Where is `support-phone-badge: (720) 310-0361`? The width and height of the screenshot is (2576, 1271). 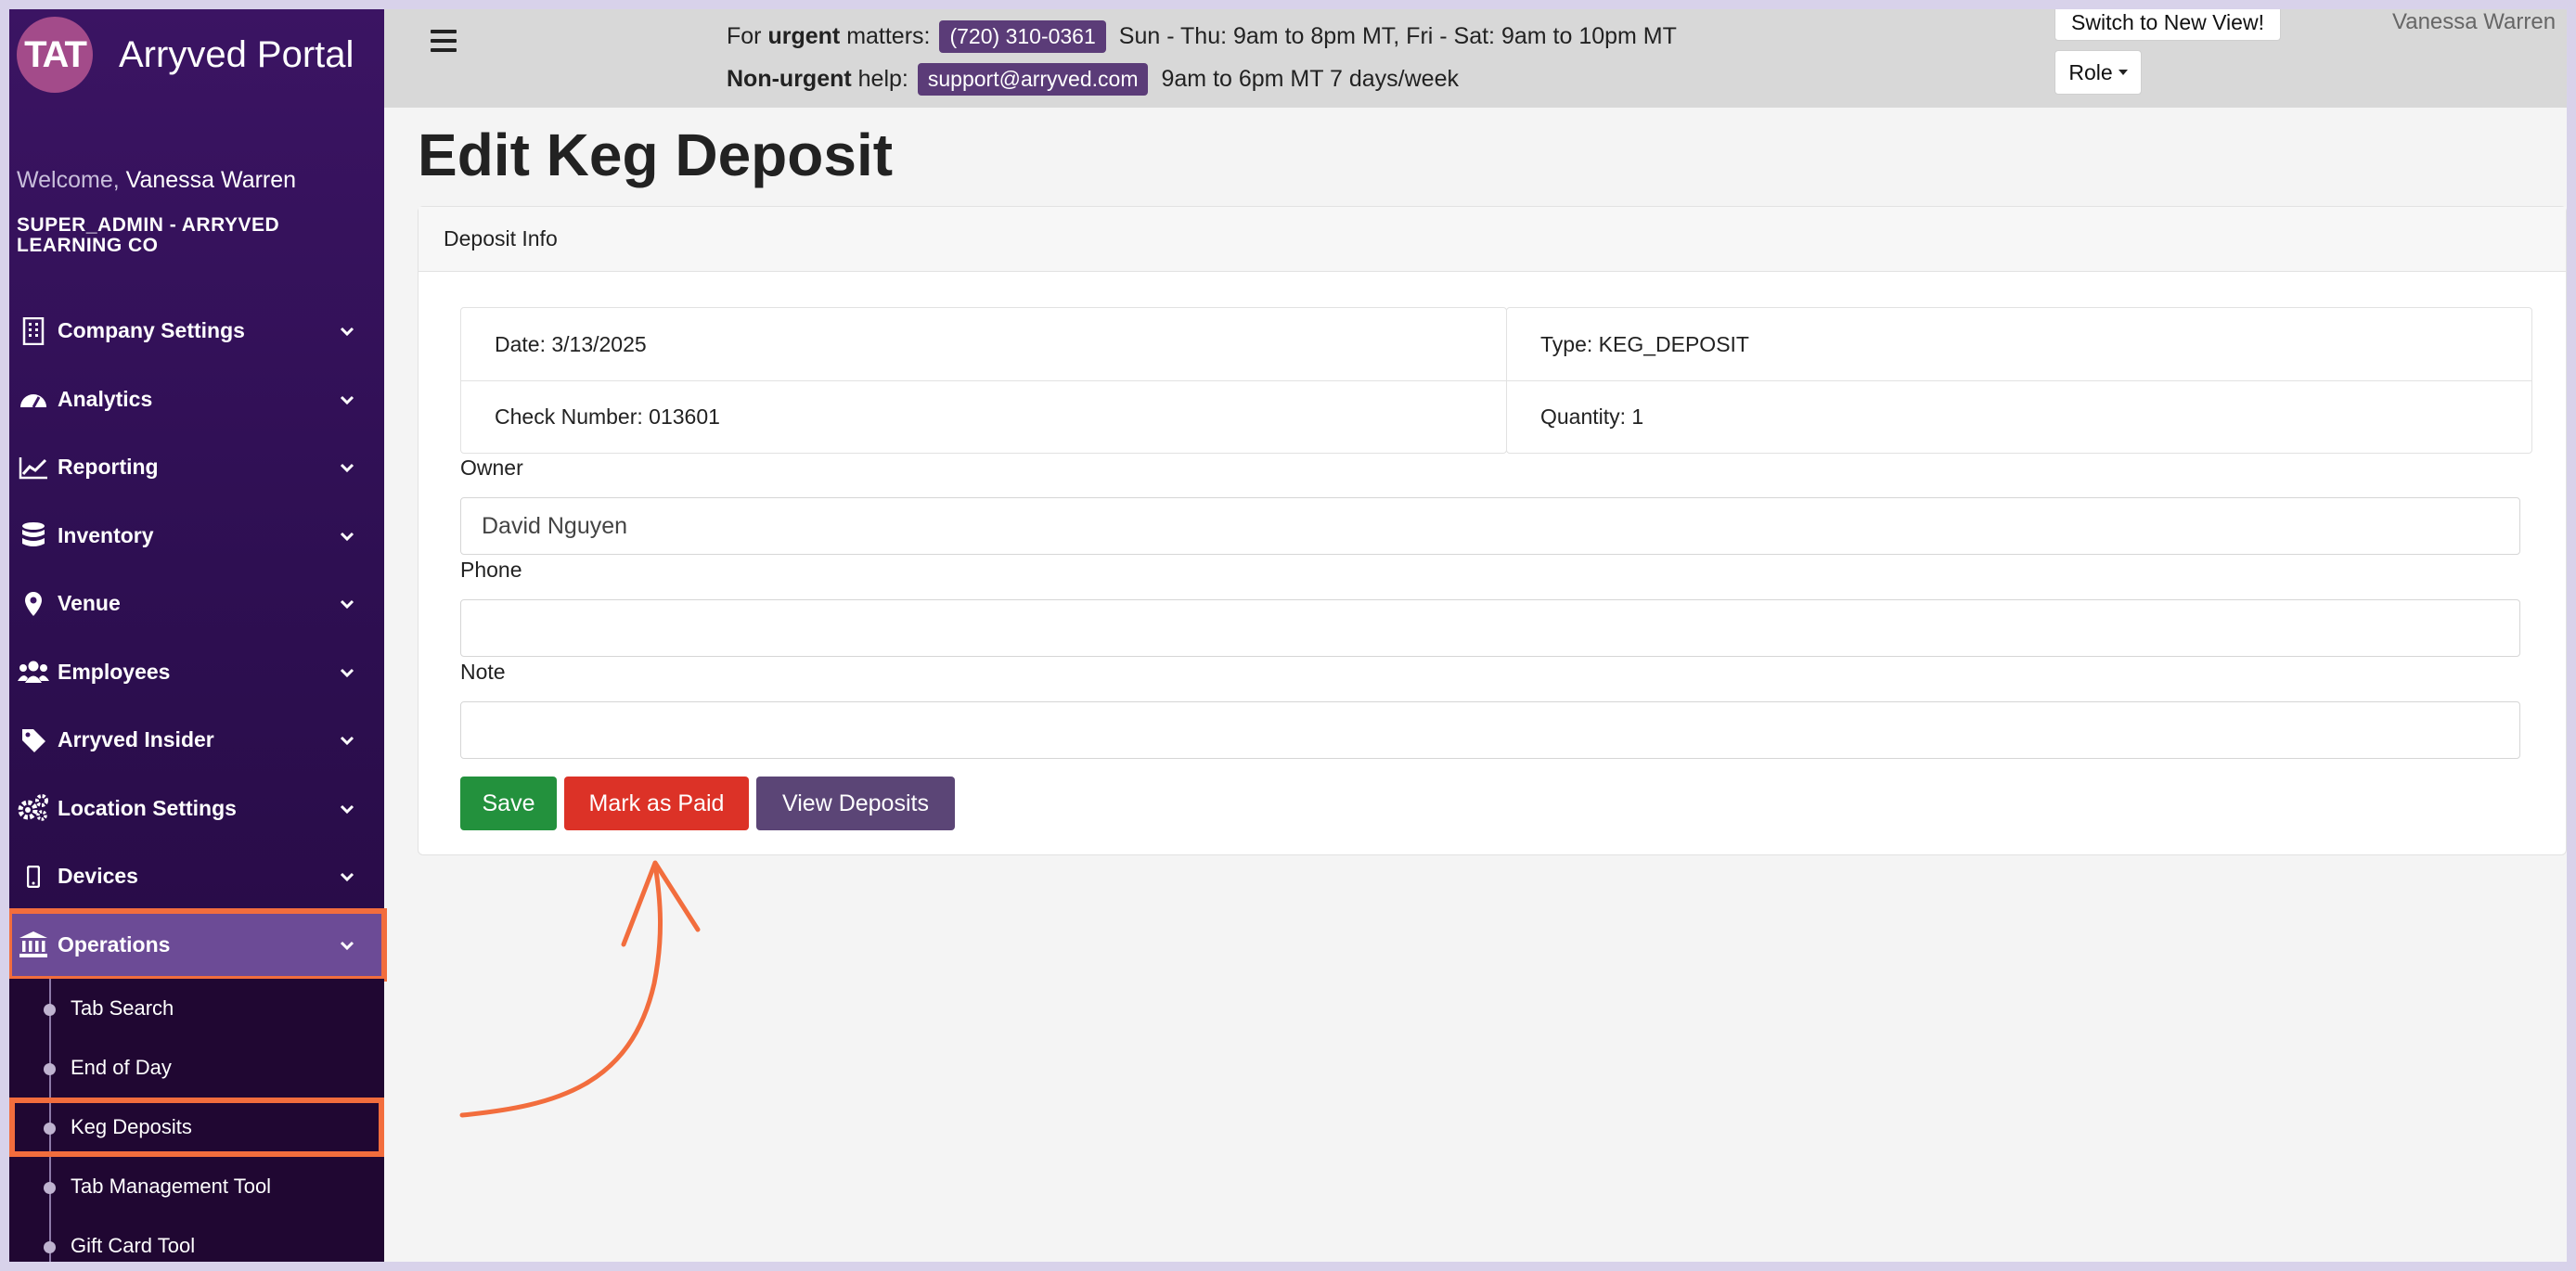 support-phone-badge: (720) 310-0361 is located at coordinates (1022, 36).